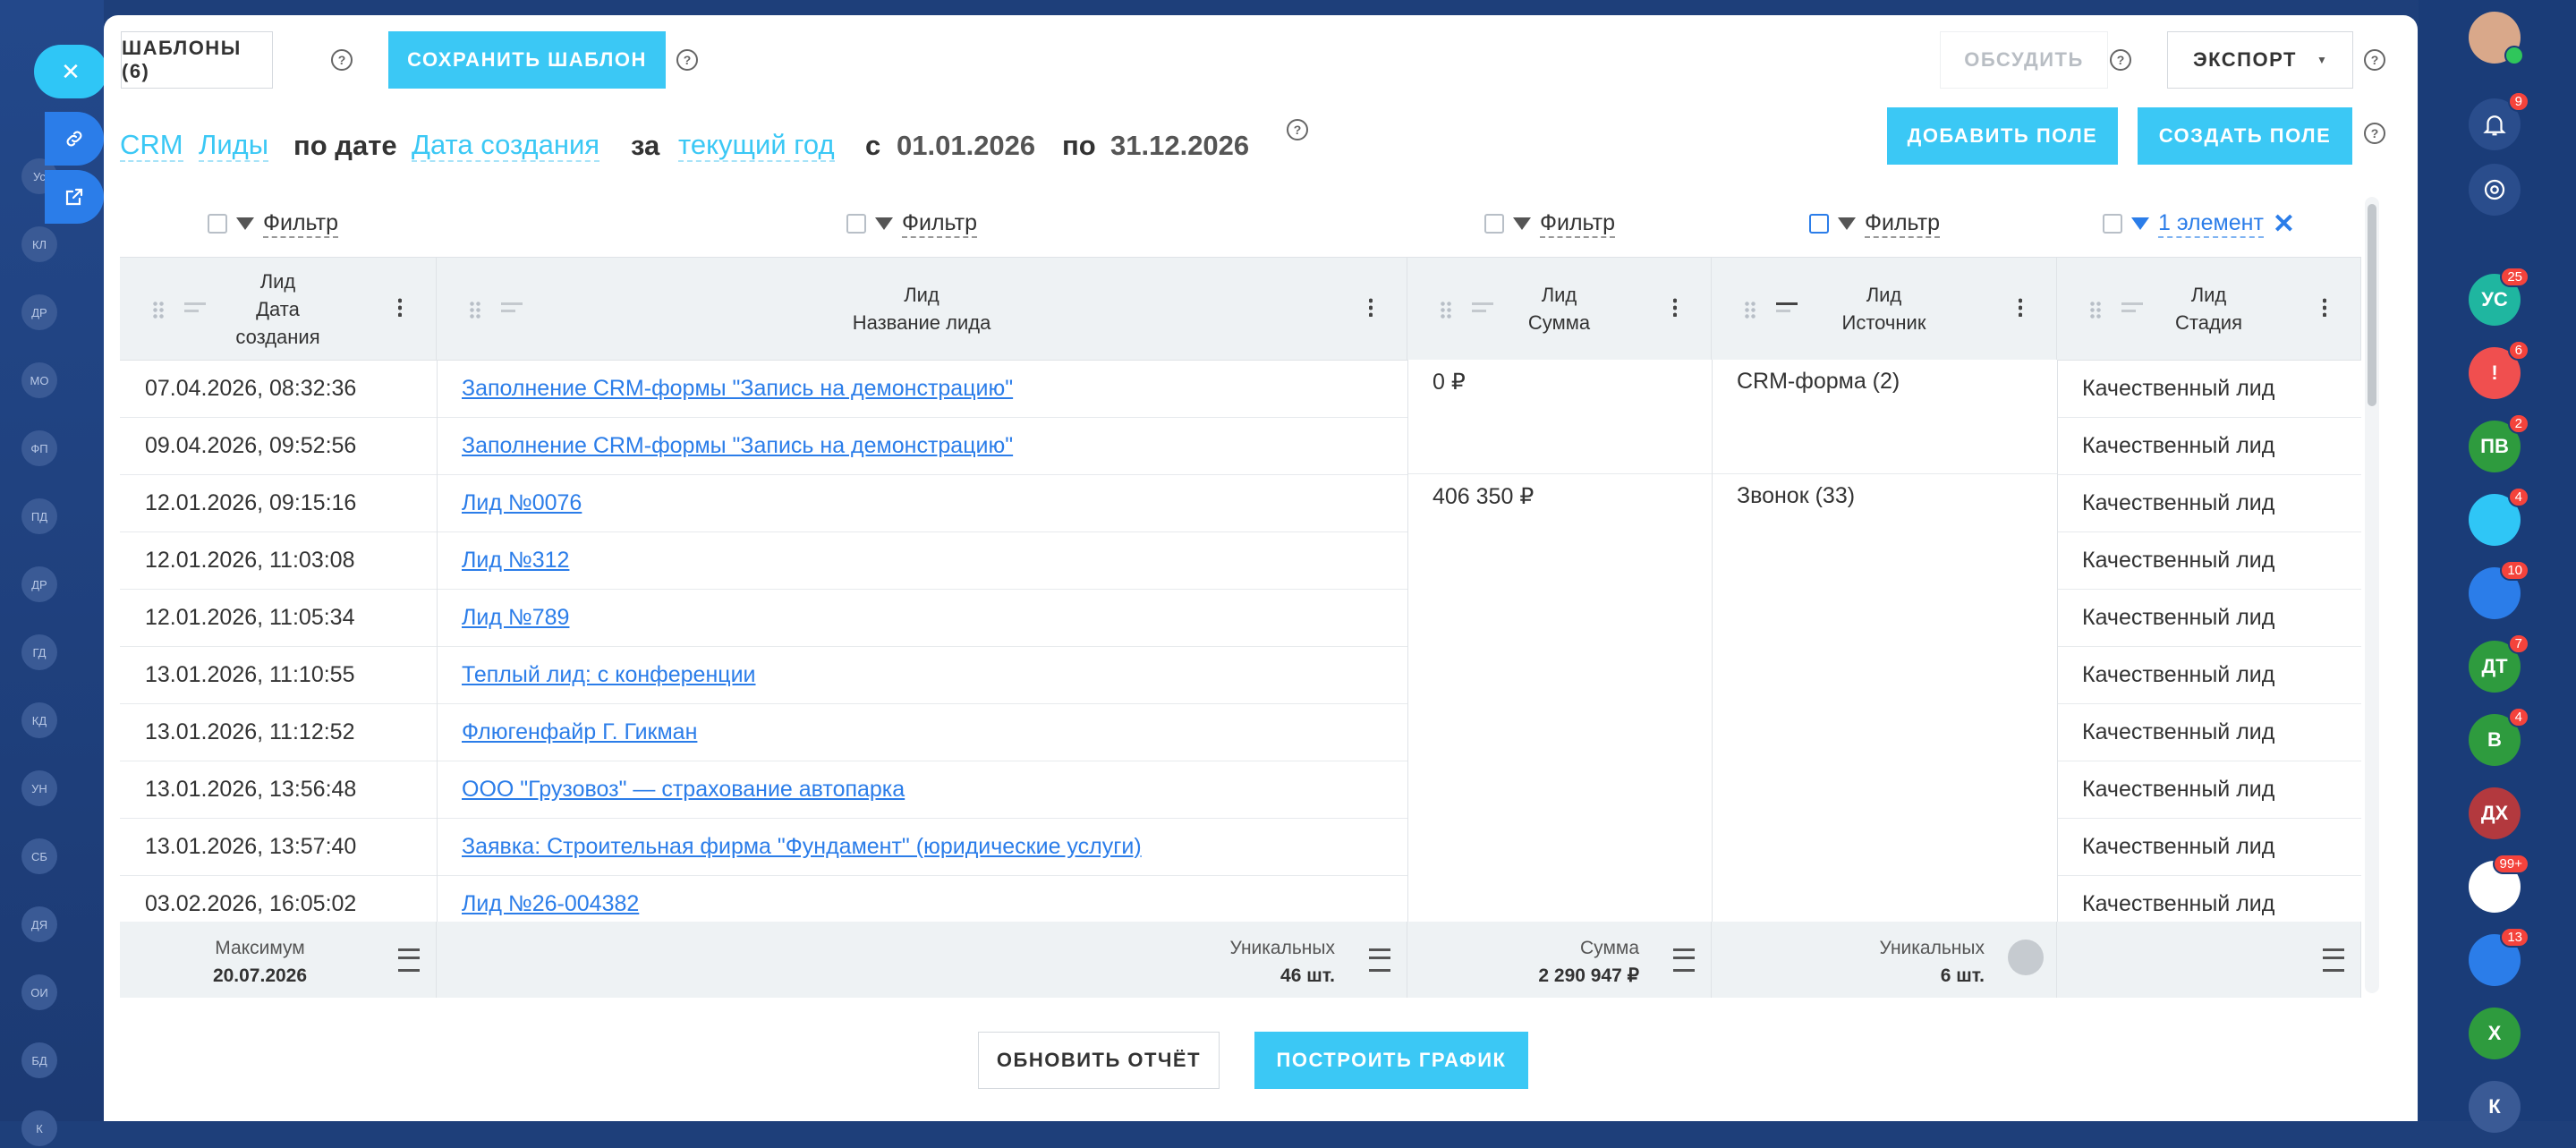  What do you see at coordinates (57, 584) in the screenshot?
I see `background-nav-item: ДР` at bounding box center [57, 584].